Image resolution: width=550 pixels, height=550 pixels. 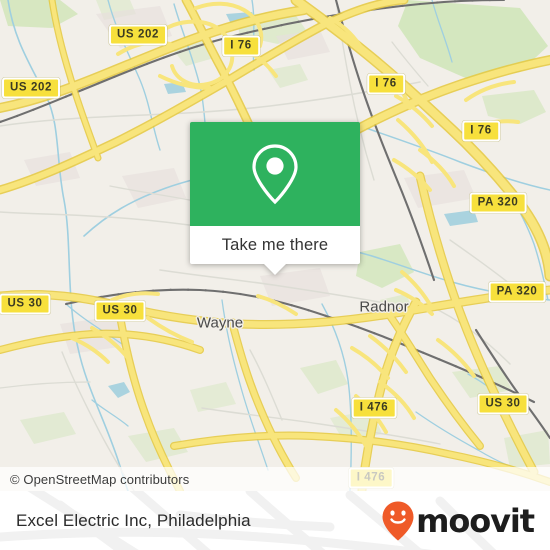 I want to click on location-callout-card: Take me there, so click(x=275, y=198).